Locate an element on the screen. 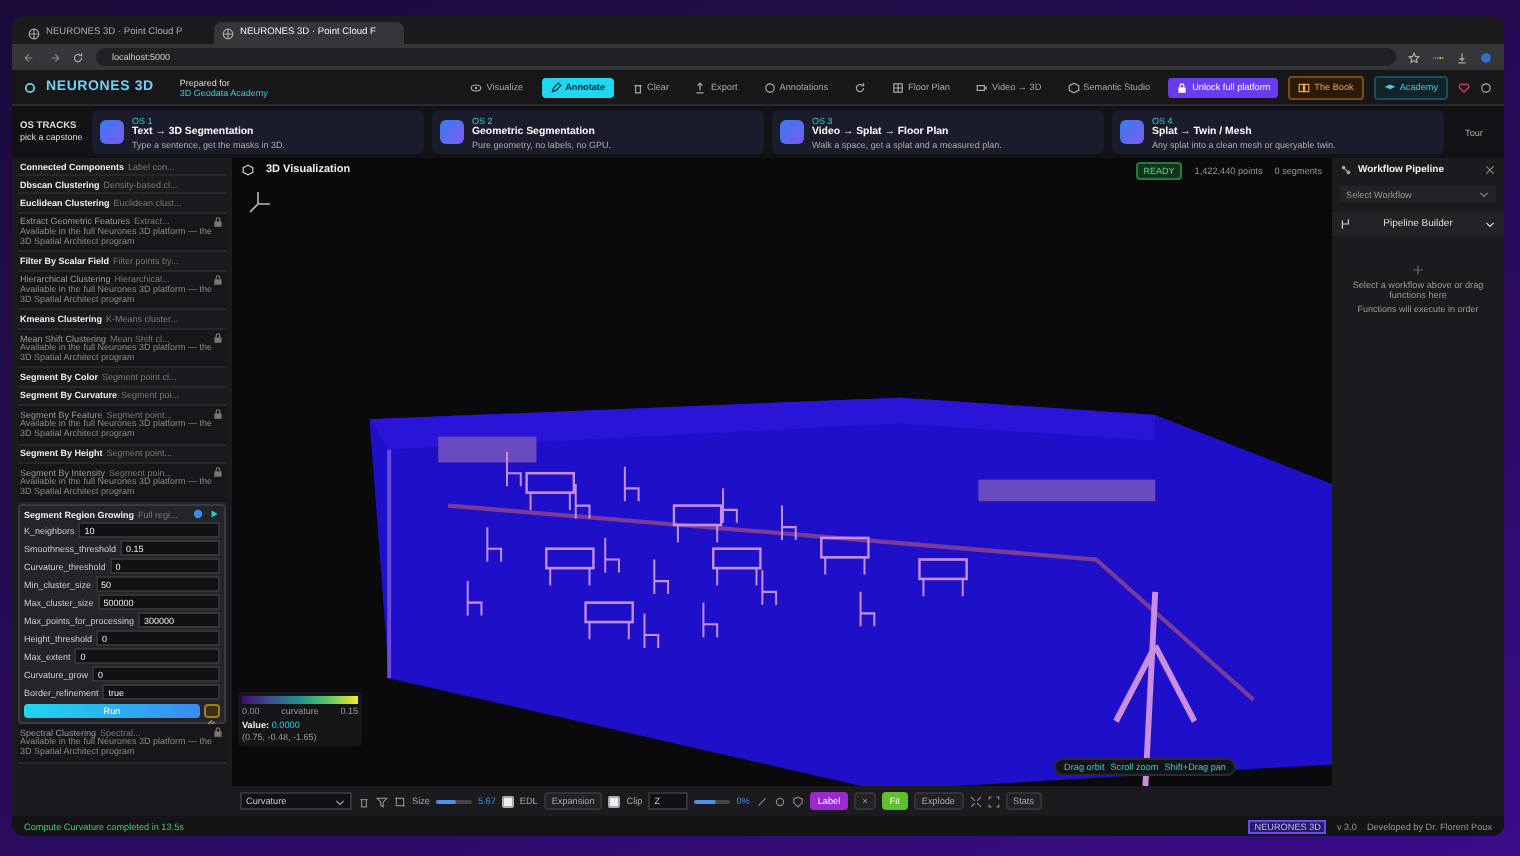 This screenshot has height=856, width=1520. target-icon is located at coordinates (779, 801).